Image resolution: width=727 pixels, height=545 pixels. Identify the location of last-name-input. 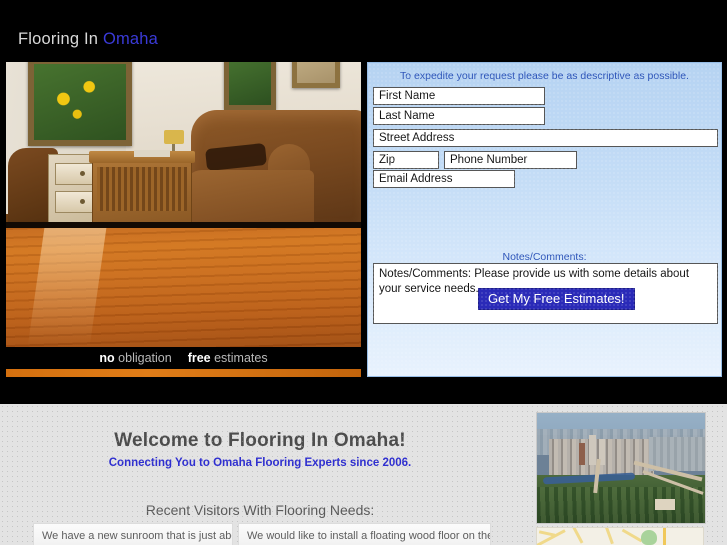
(459, 116).